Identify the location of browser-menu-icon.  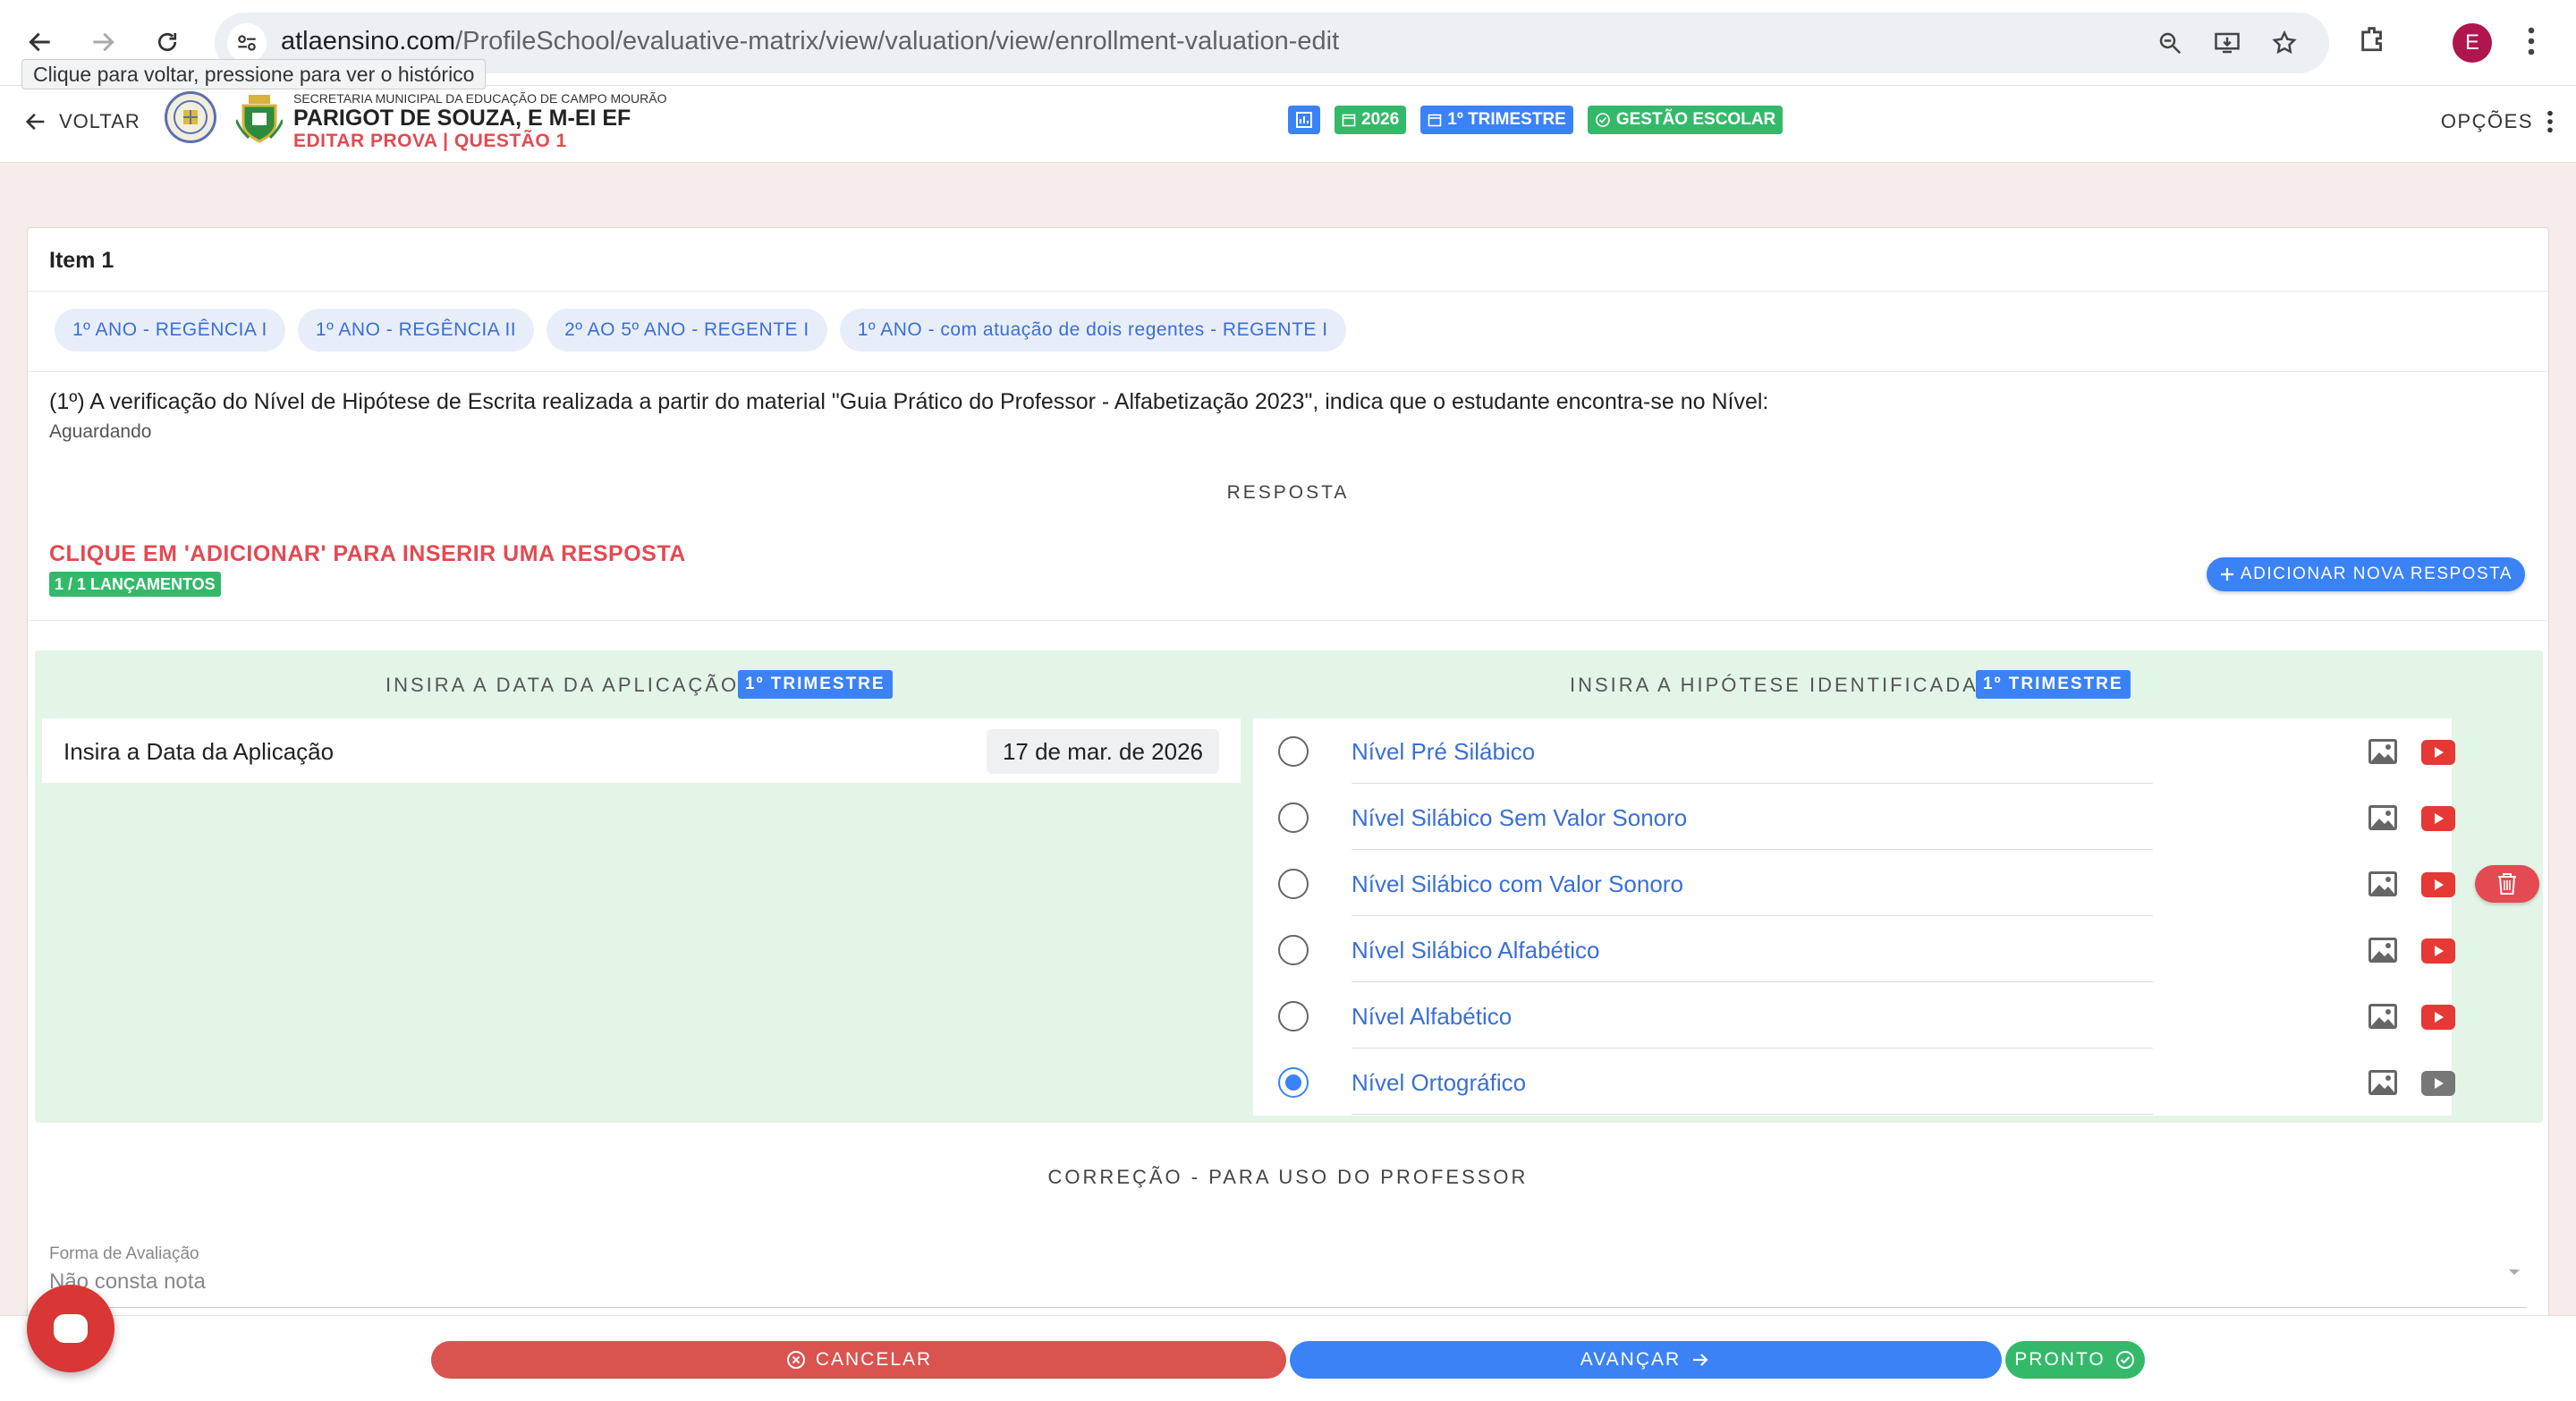
(2531, 43).